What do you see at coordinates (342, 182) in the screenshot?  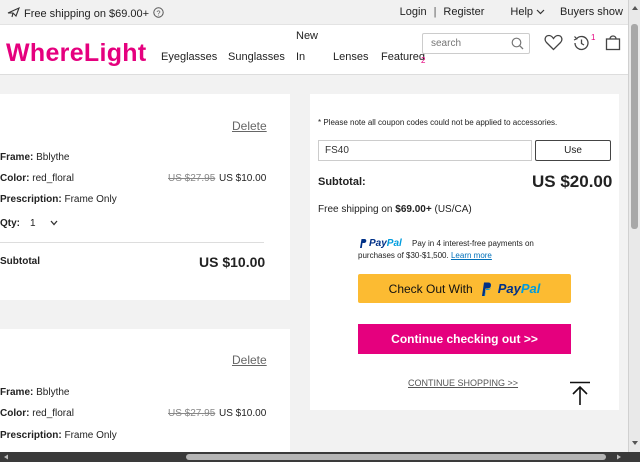 I see `subtotal-label: Subtotal:` at bounding box center [342, 182].